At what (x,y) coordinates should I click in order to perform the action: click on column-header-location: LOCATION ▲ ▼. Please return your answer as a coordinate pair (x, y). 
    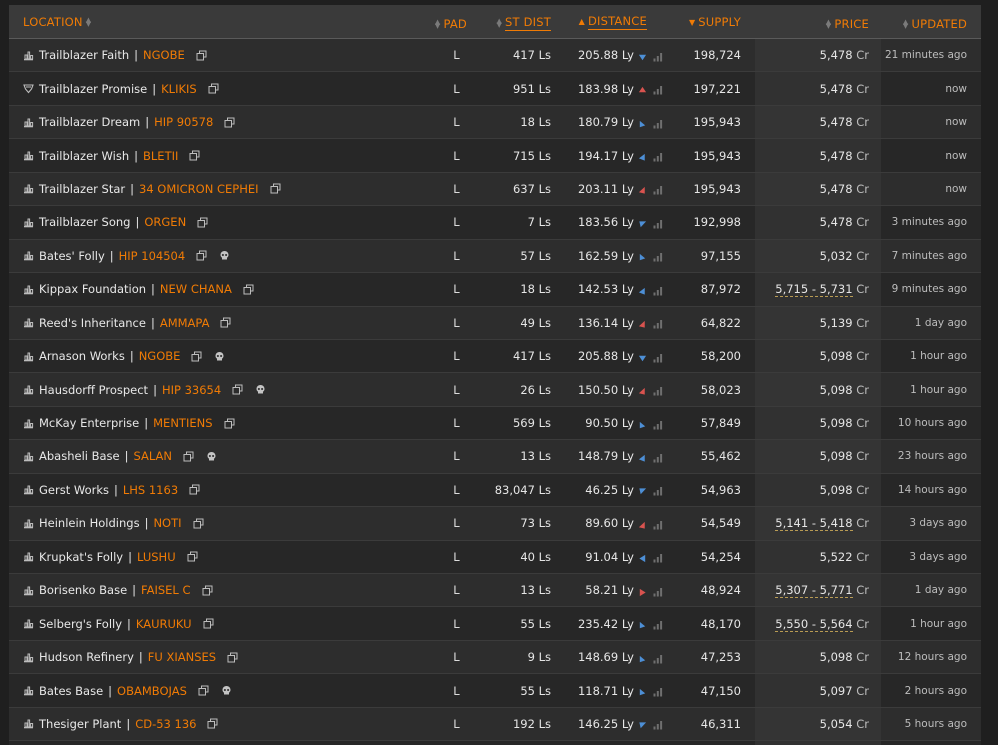
    Looking at the image, I should click on (221, 22).